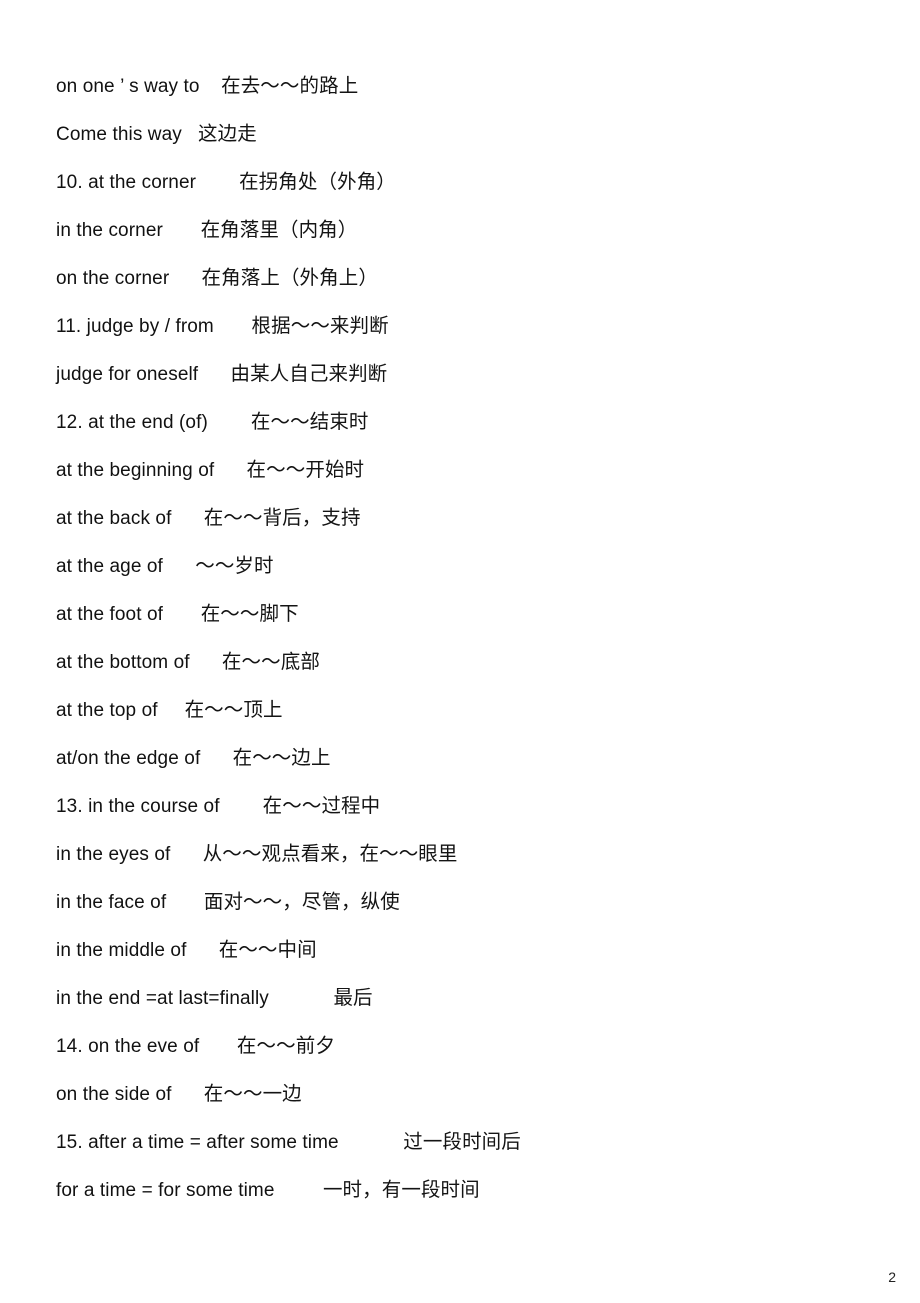 The height and width of the screenshot is (1303, 920). Describe the element at coordinates (478, 182) in the screenshot. I see `phrase-entry: 10. at the corner 在拐角处（外角）` at that location.